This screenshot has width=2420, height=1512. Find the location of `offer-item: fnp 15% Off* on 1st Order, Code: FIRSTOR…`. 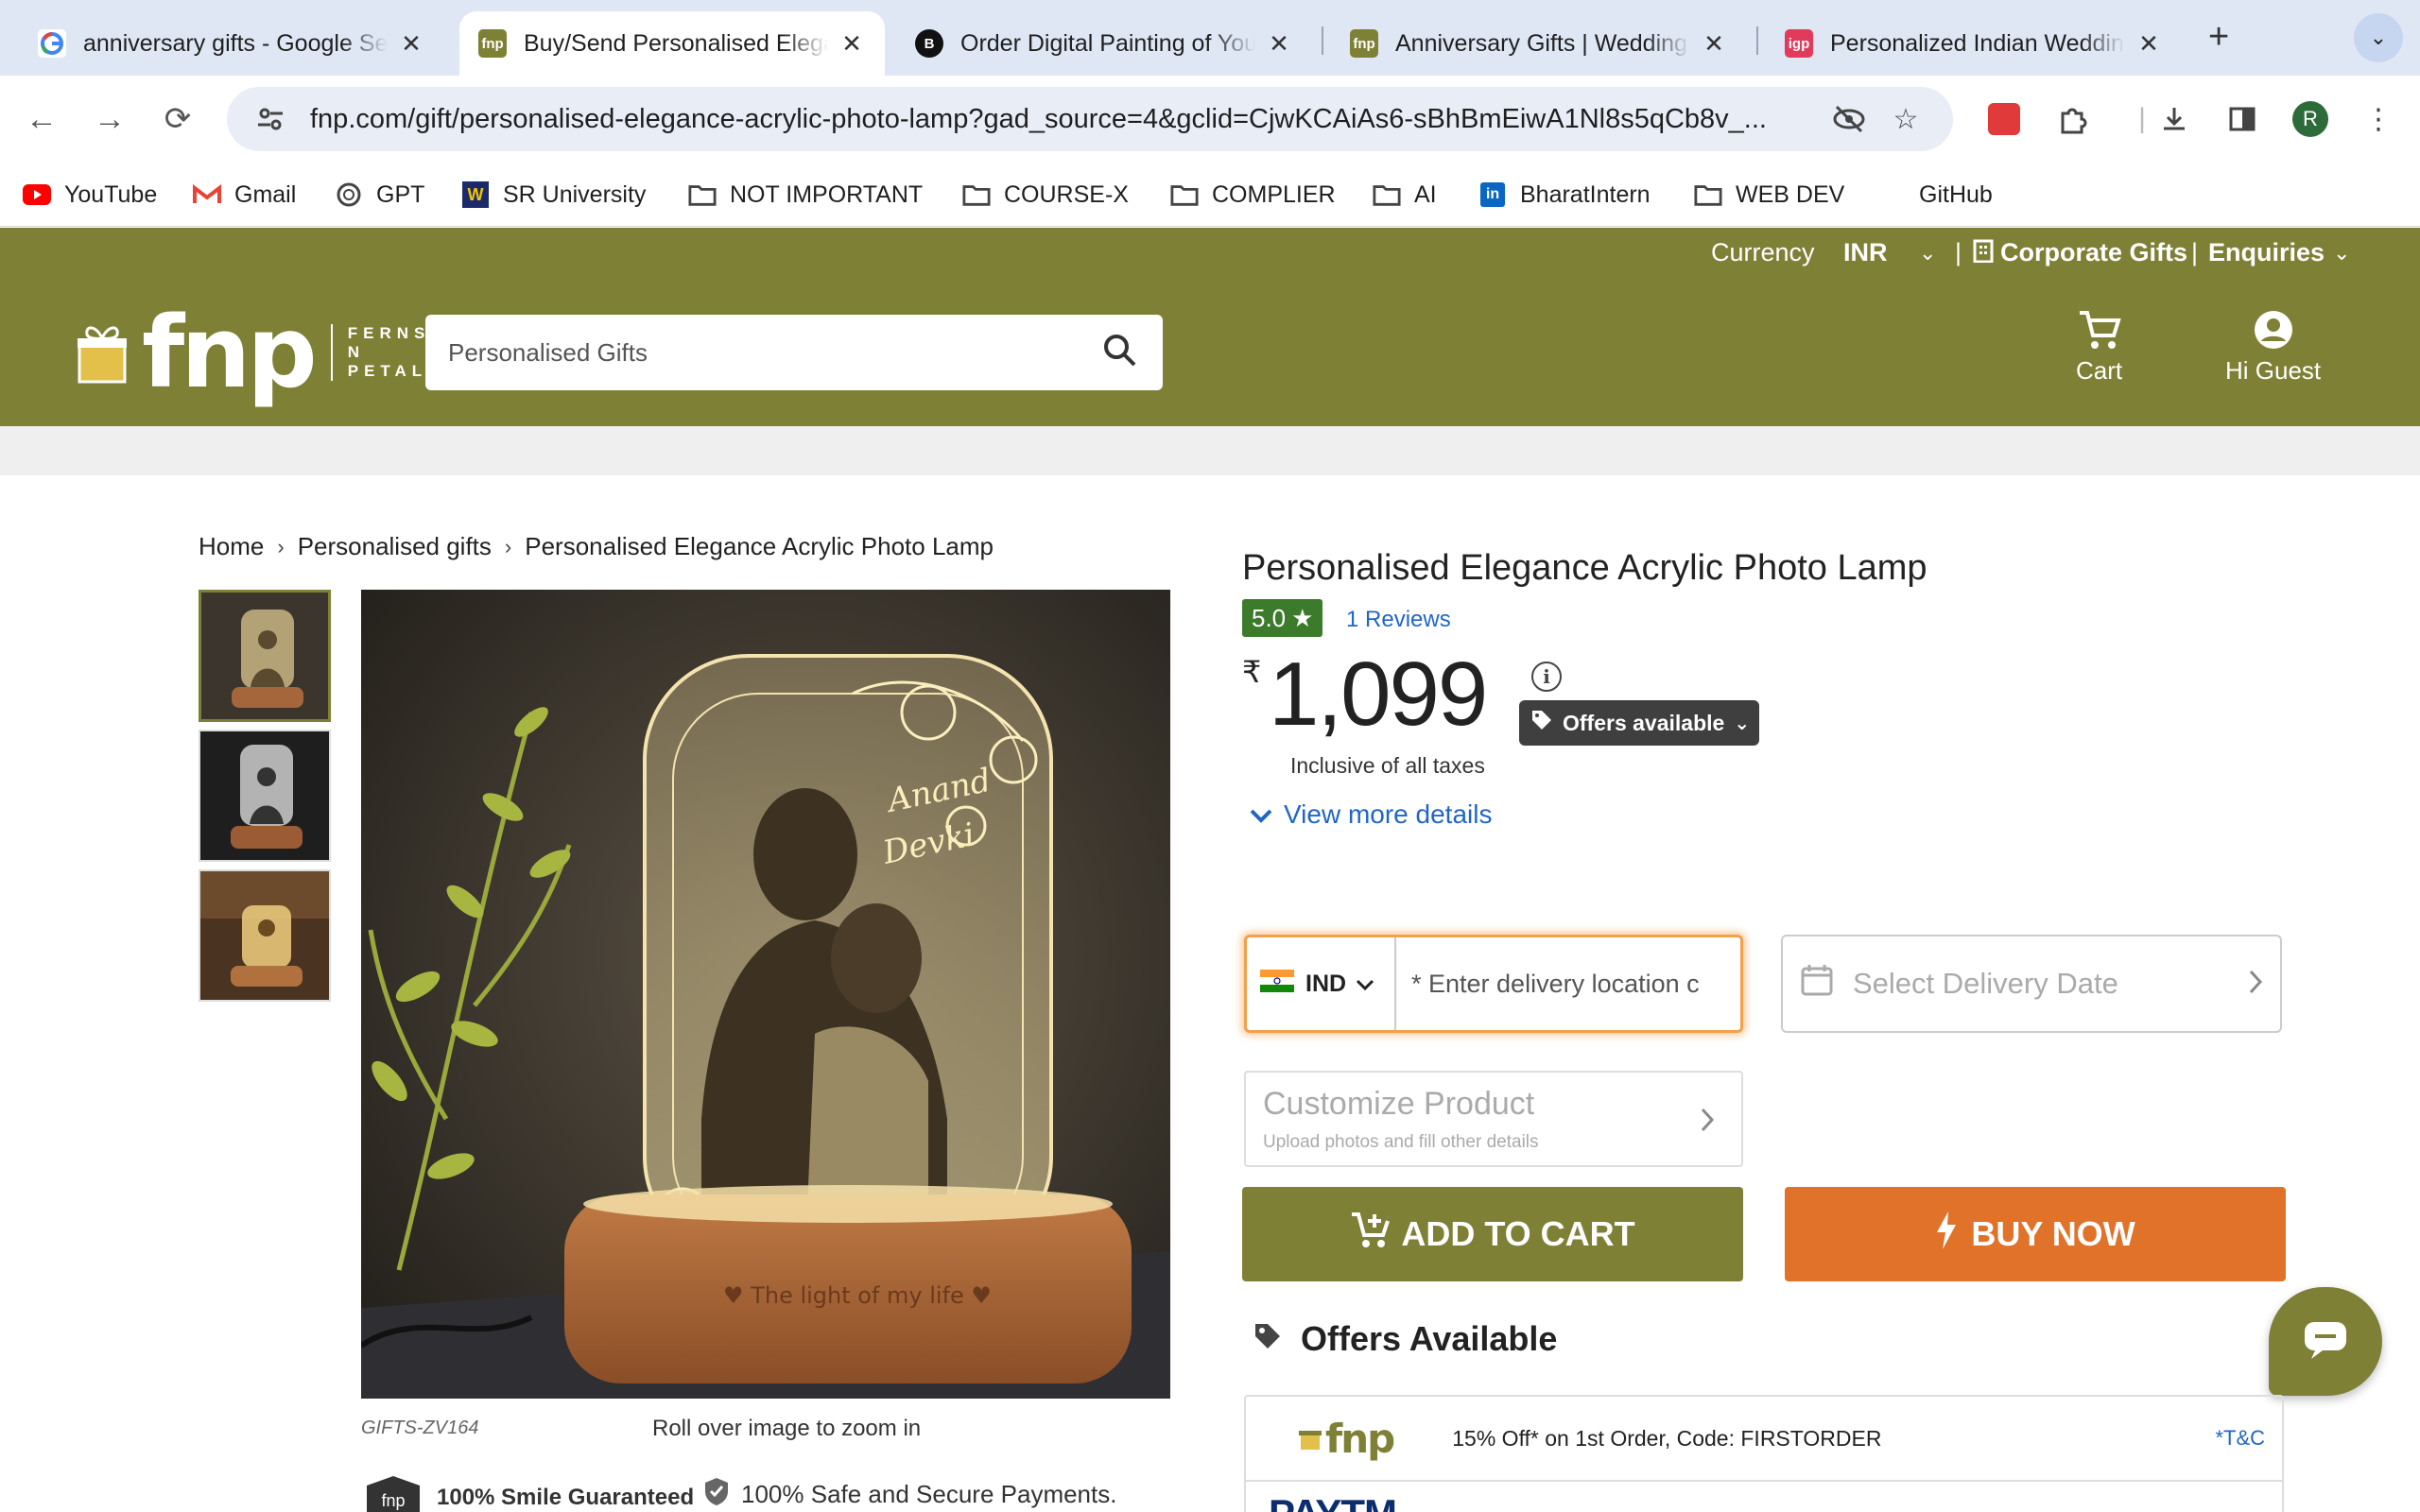

offer-item: fnp 15% Off* on 1st Order, Code: FIRSTOR… is located at coordinates (1764, 1439).